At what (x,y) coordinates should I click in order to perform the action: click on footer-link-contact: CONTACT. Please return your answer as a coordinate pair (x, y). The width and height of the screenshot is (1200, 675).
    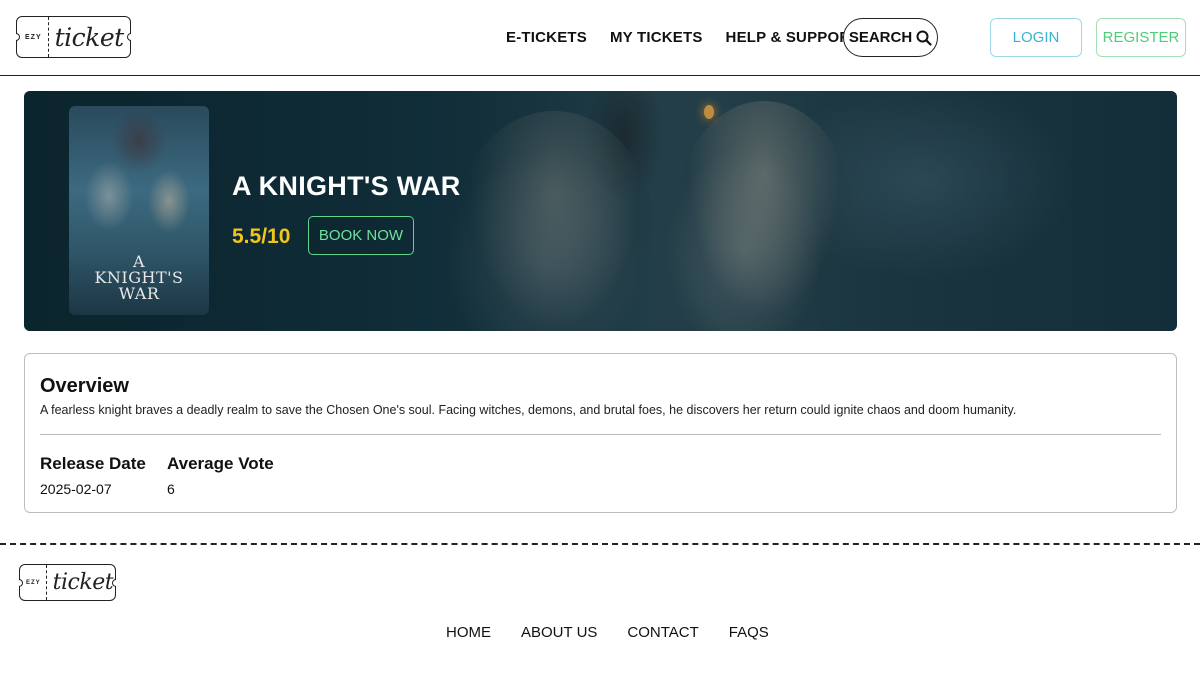
    Looking at the image, I should click on (662, 632).